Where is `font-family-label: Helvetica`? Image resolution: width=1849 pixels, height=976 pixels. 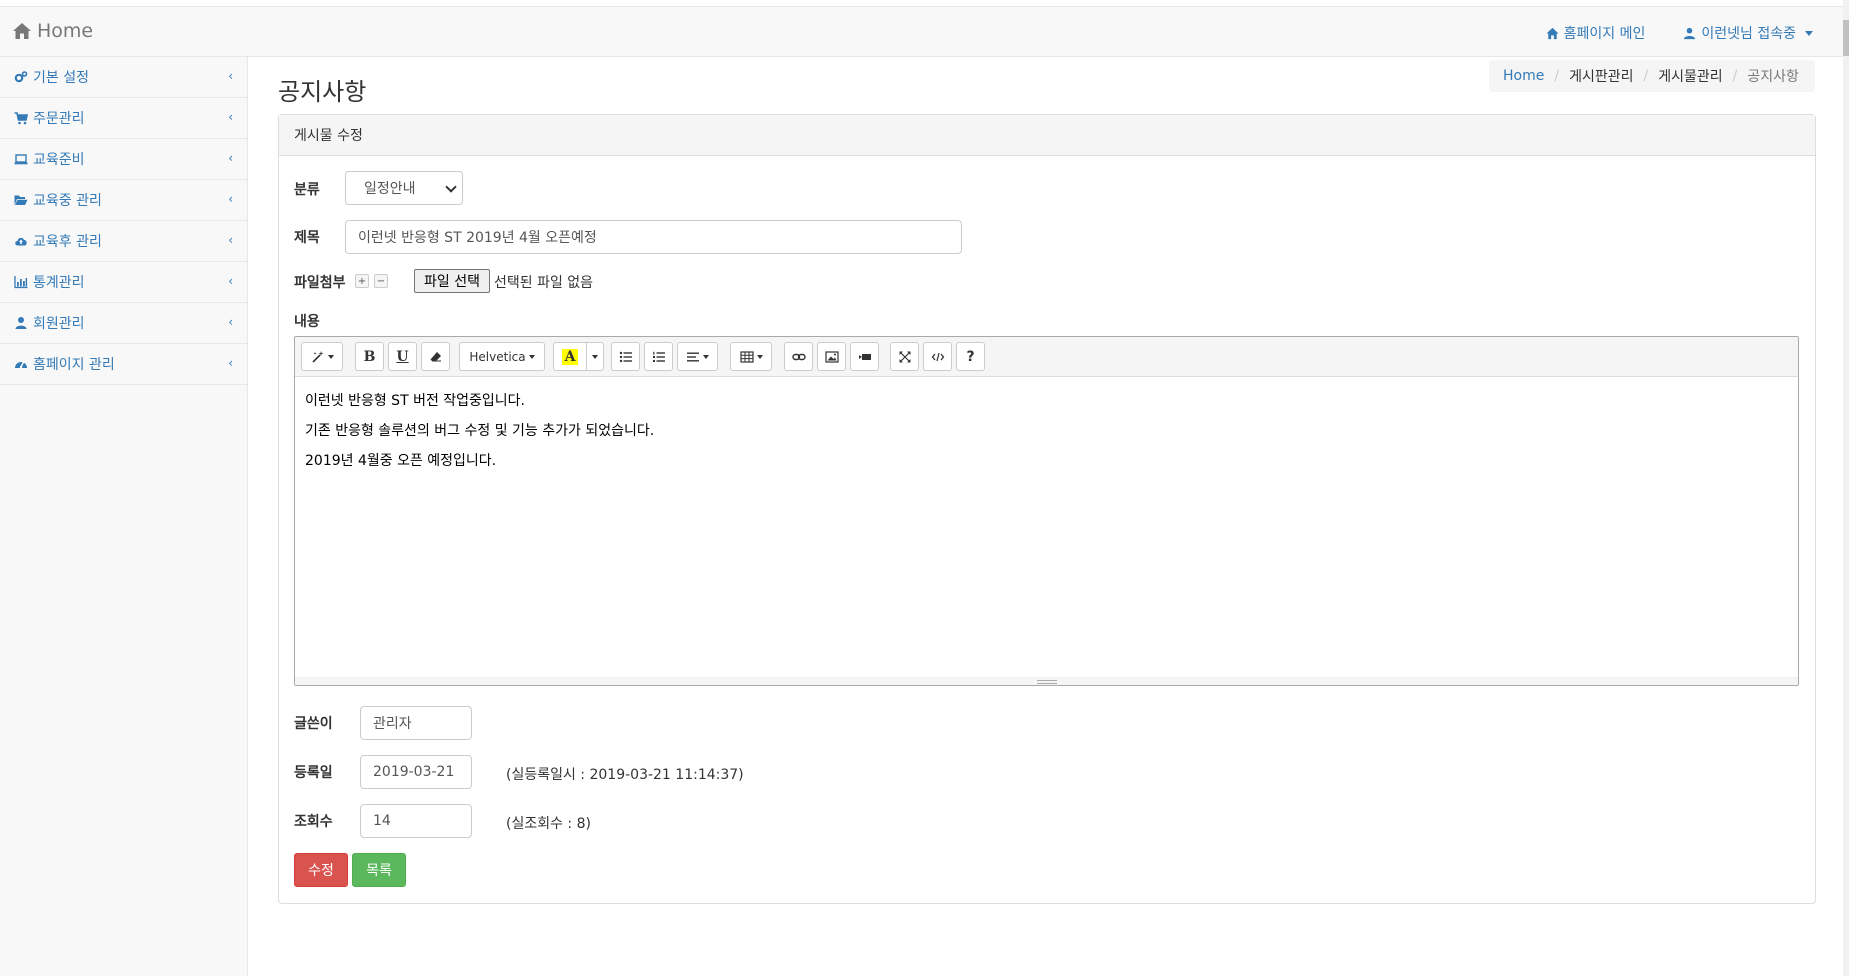 font-family-label: Helvetica is located at coordinates (497, 356).